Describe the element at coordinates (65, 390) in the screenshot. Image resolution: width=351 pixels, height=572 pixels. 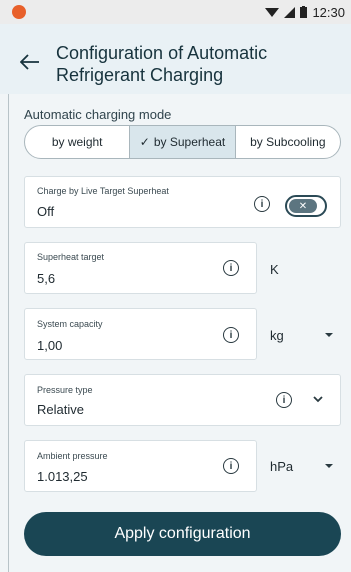
I see `pressure-type-label: Pressure type` at that location.